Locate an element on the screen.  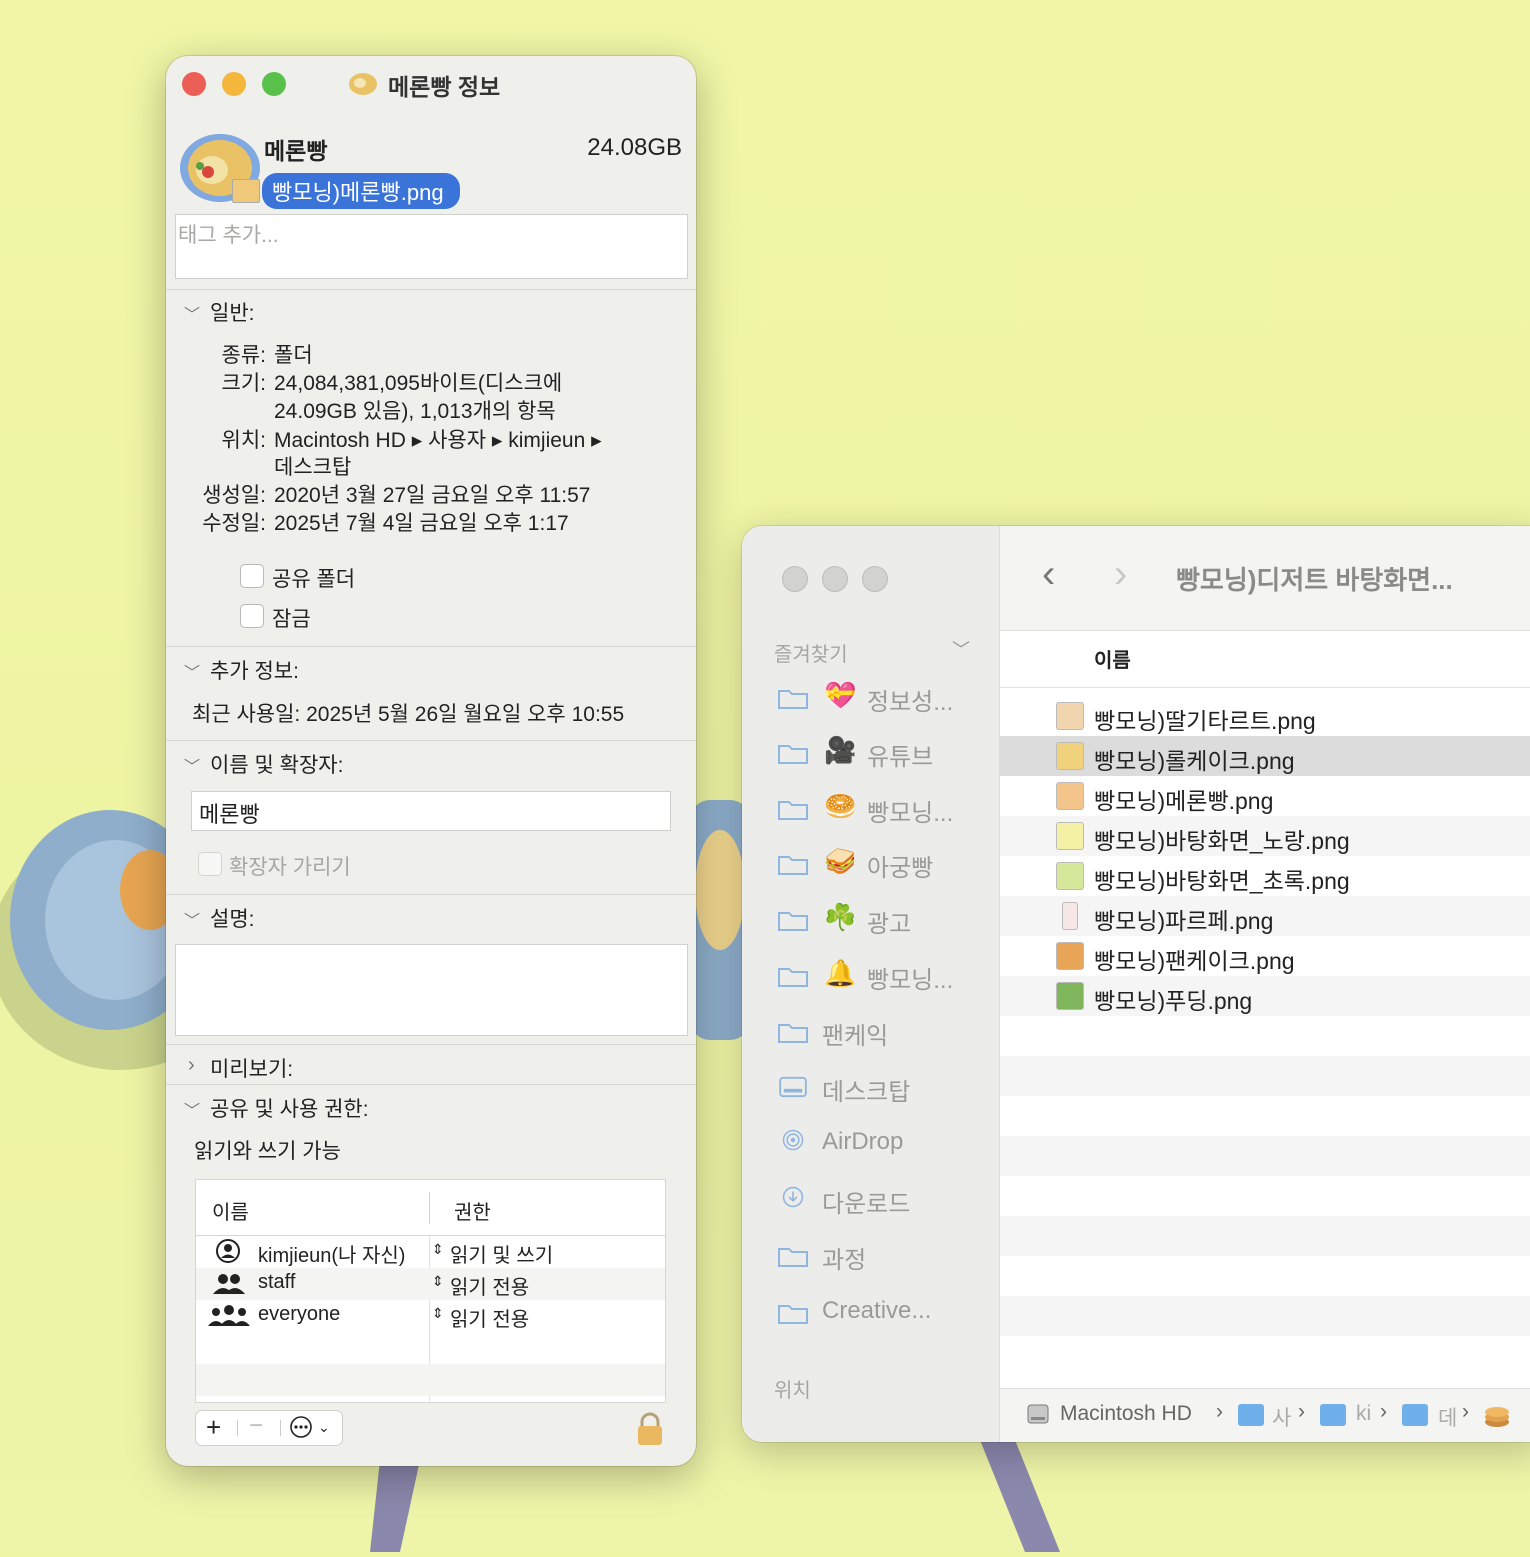
table-row: staff ⇕ 읽기 전용 is located at coordinates (430, 1284).